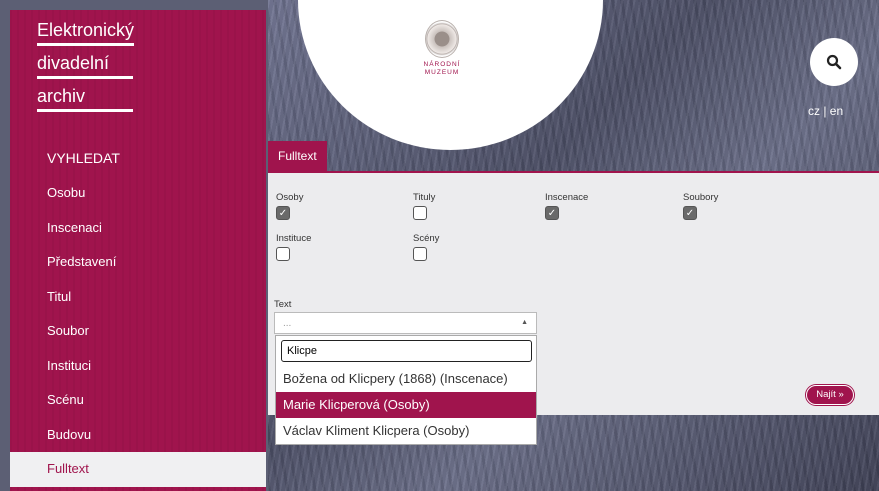  What do you see at coordinates (566, 206) in the screenshot?
I see `filter-inscenace: Inscenace ✓` at bounding box center [566, 206].